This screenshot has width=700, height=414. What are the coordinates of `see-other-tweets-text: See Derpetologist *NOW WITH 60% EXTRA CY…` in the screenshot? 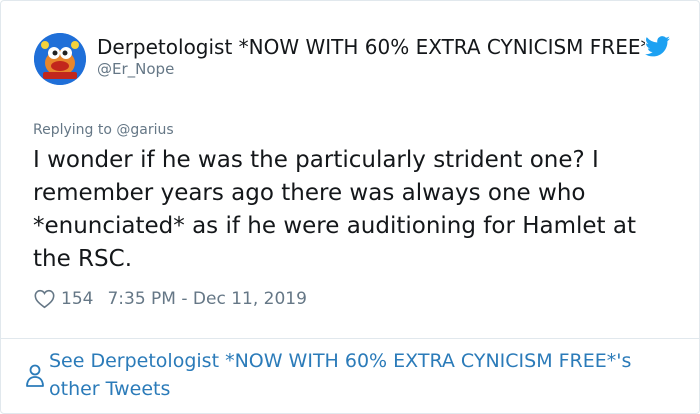 It's located at (364, 375).